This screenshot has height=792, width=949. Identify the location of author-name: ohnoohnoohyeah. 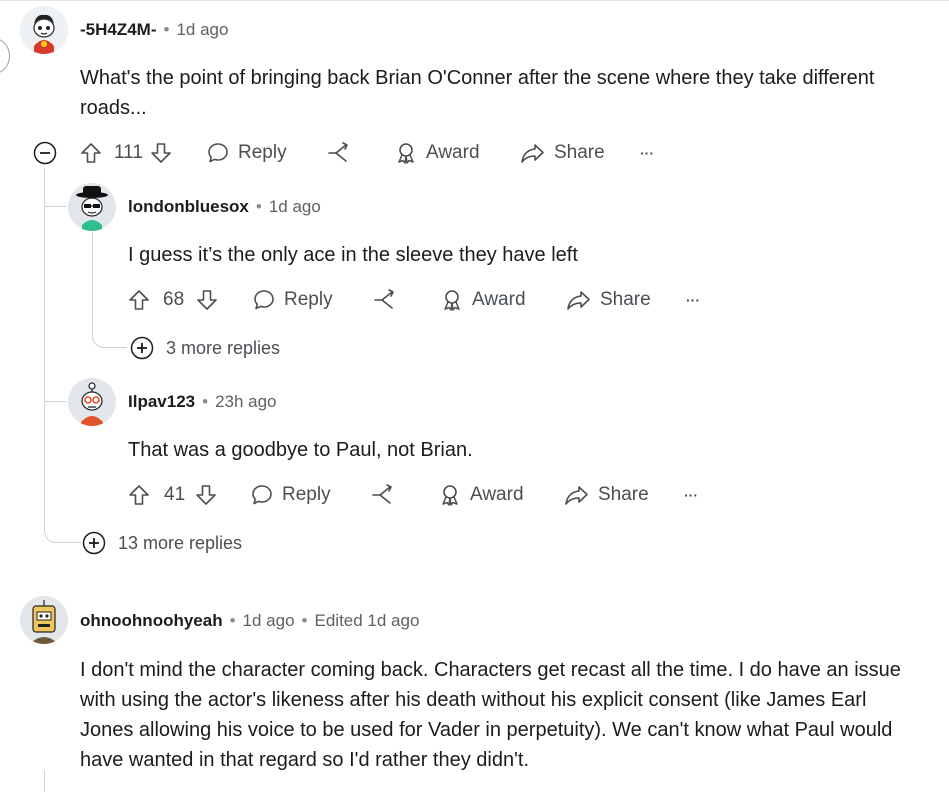
(151, 621).